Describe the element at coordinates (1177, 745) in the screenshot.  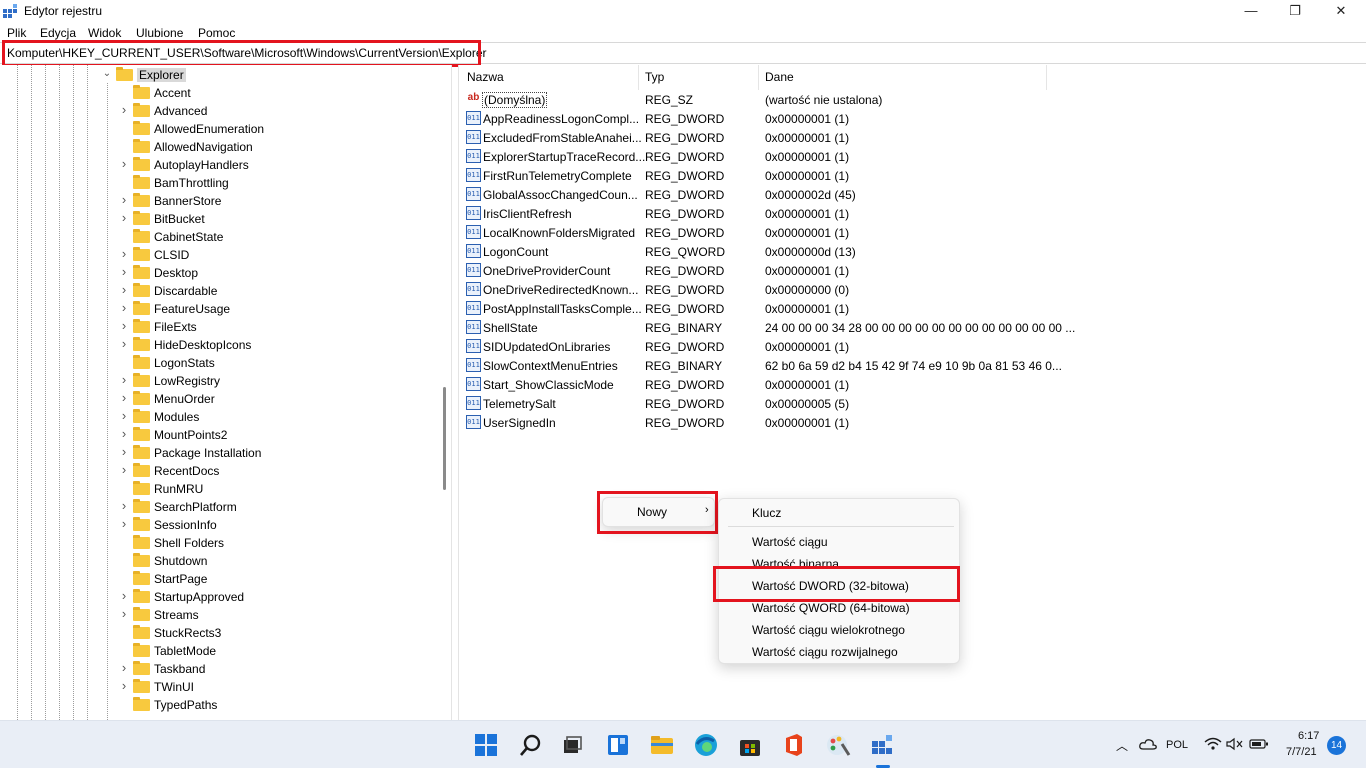
I see `language-indicator: POL` at that location.